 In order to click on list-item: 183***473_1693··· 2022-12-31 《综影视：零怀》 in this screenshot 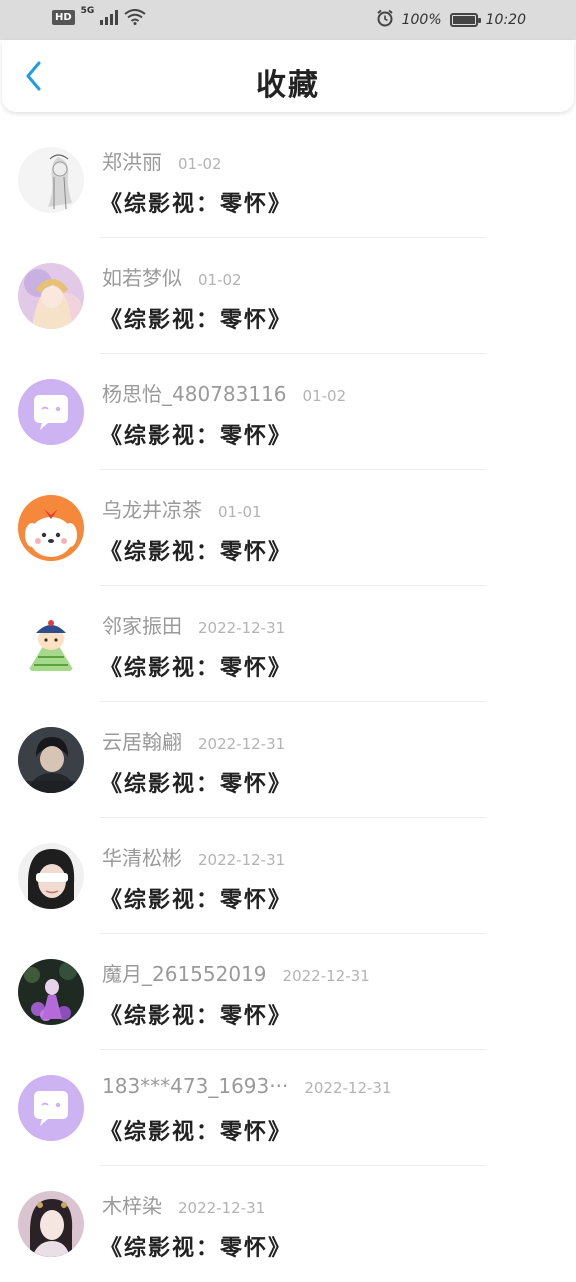, I will do `click(288, 1108)`.